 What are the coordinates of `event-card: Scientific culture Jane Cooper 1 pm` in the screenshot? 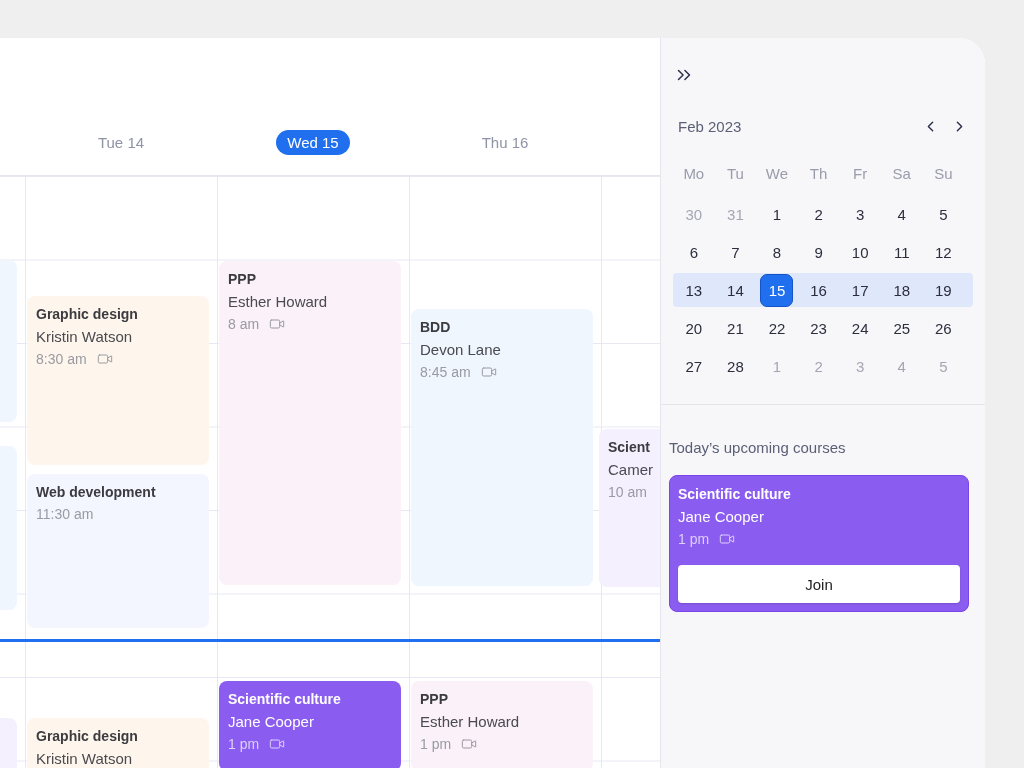 It's located at (310, 724).